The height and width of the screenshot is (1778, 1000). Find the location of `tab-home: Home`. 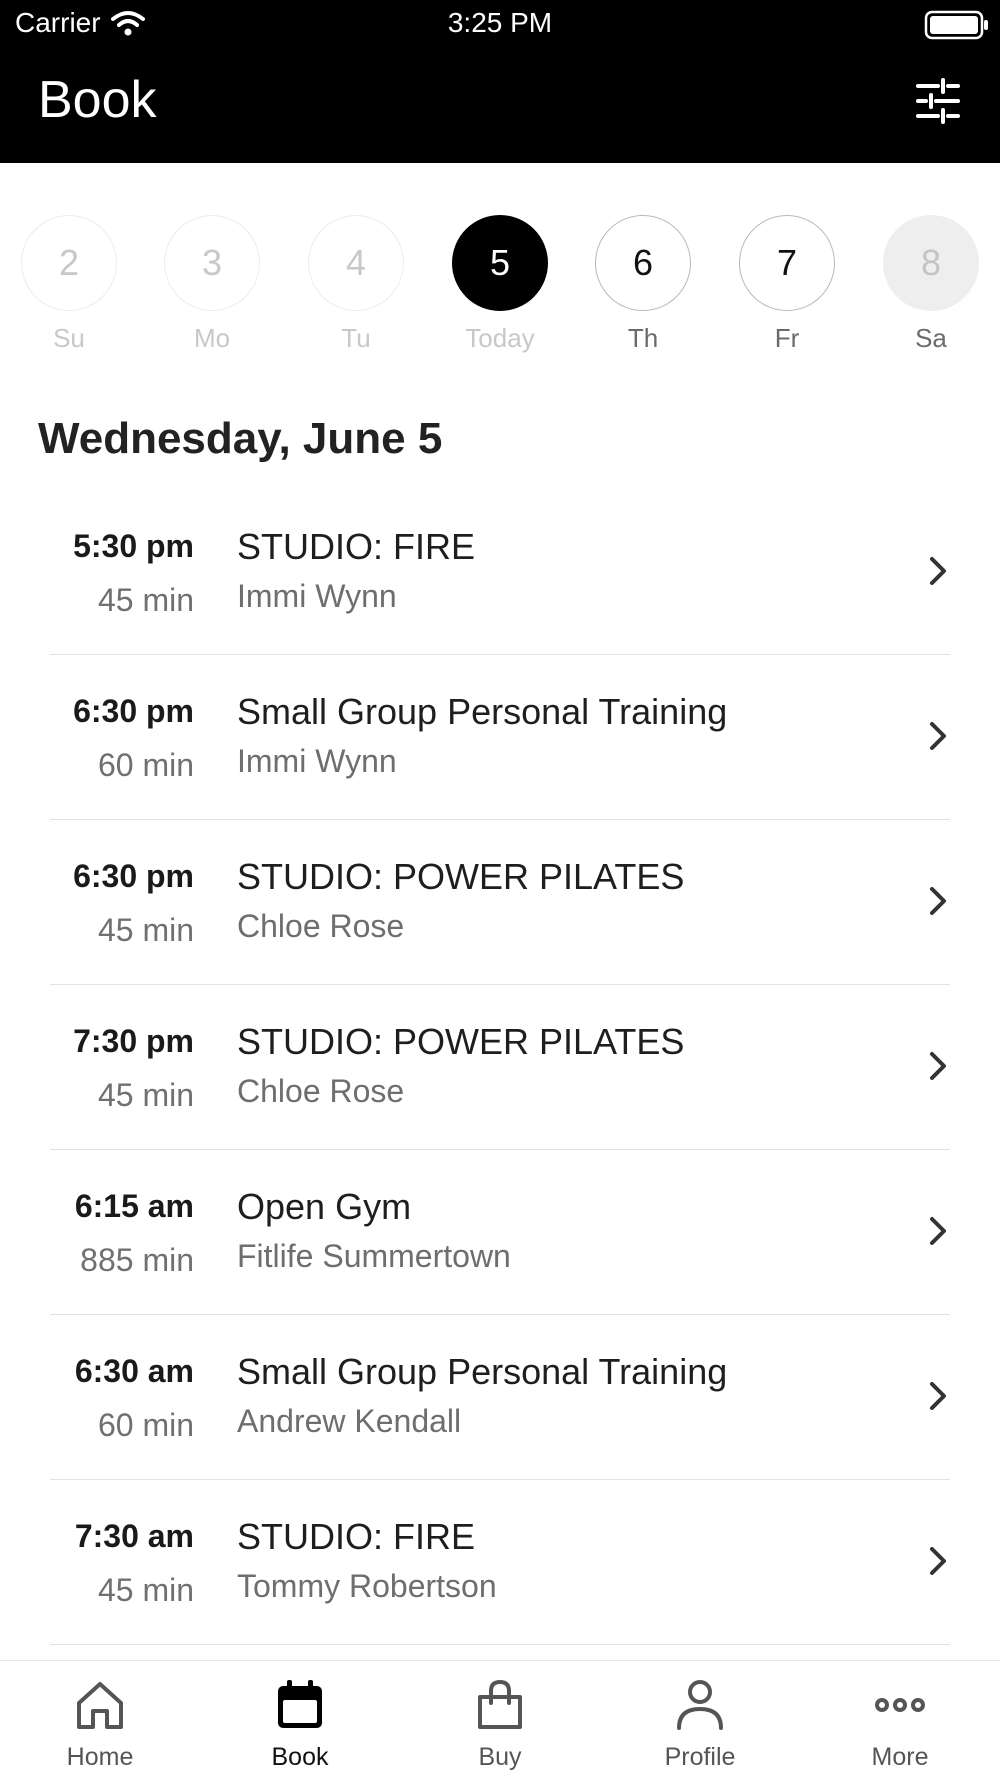

tab-home: Home is located at coordinates (100, 1719).